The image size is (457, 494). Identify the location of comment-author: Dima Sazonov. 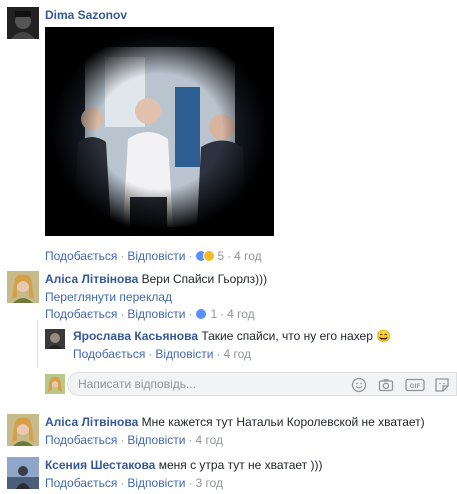
(86, 15).